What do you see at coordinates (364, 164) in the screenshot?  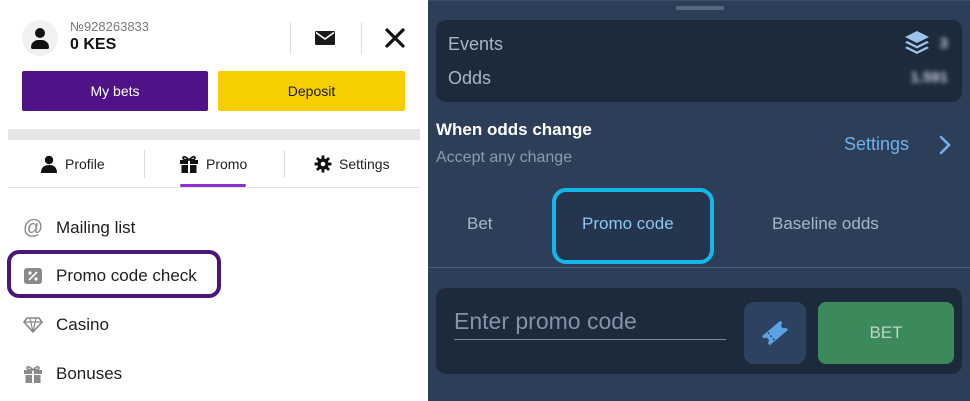 I see `tab-settings-label: Settings` at bounding box center [364, 164].